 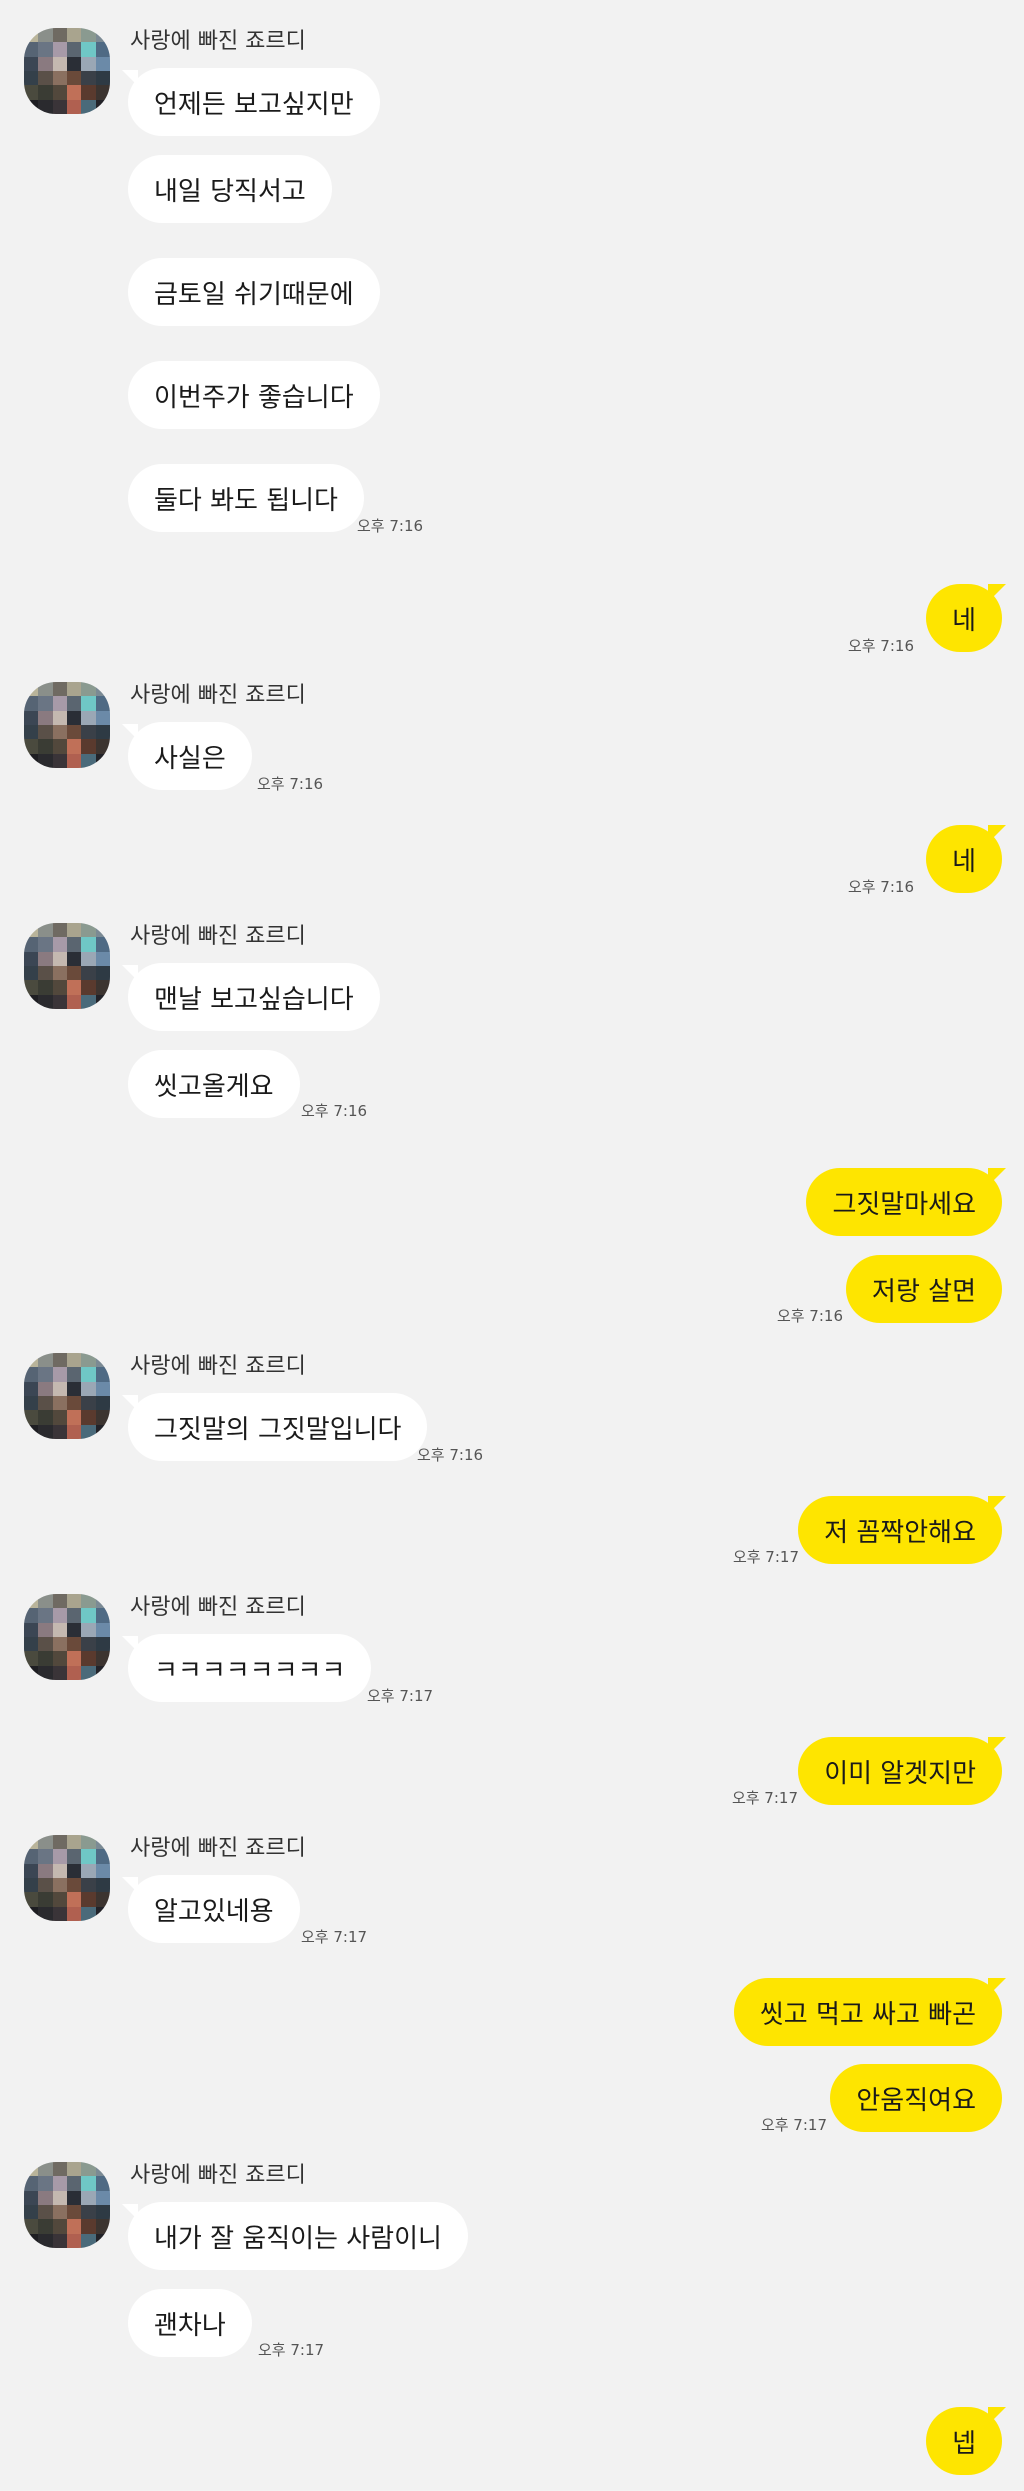 I want to click on incoming-message: 괜차나, so click(x=190, y=2323).